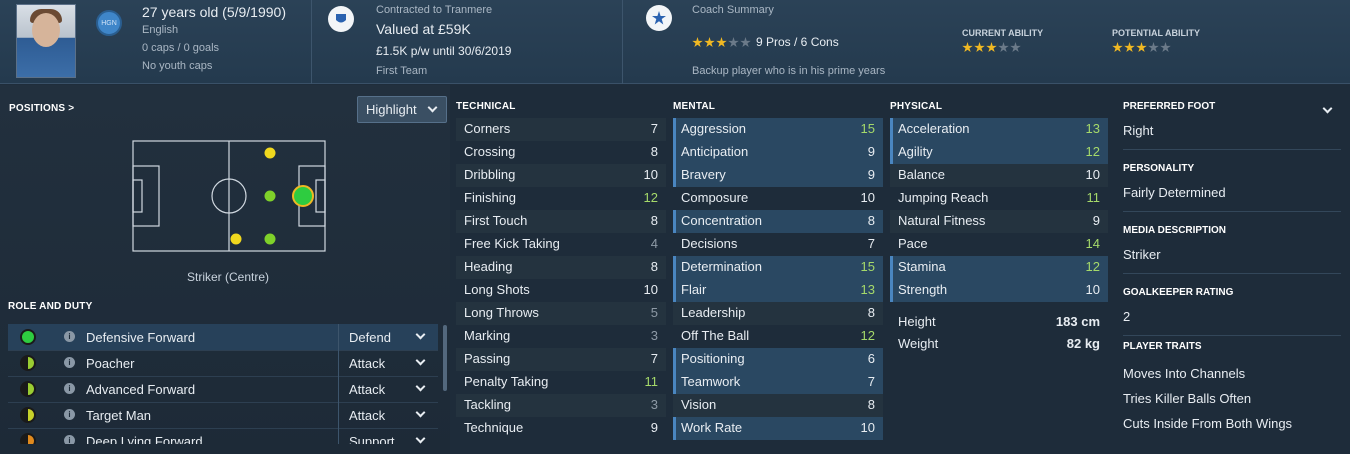  I want to click on attribute-row: Passing 7, so click(561, 359).